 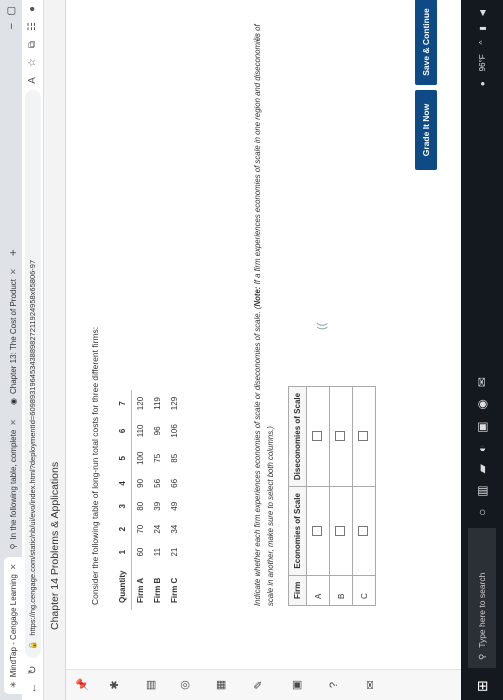 What do you see at coordinates (13, 684) in the screenshot?
I see `mindtap-icon: ✳` at bounding box center [13, 684].